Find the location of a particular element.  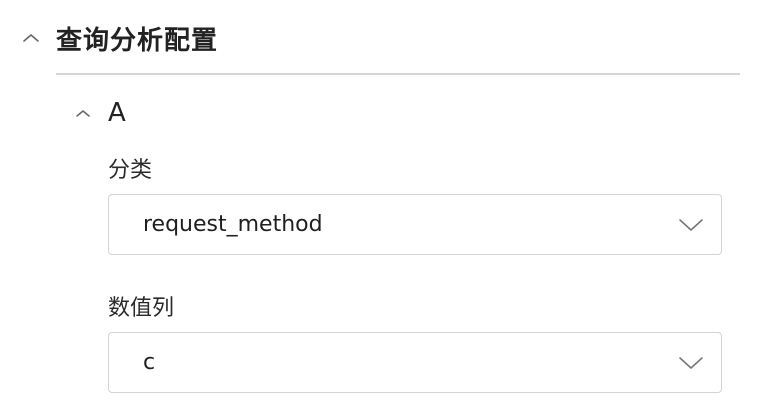

value-column-select-value: c is located at coordinates (149, 362).